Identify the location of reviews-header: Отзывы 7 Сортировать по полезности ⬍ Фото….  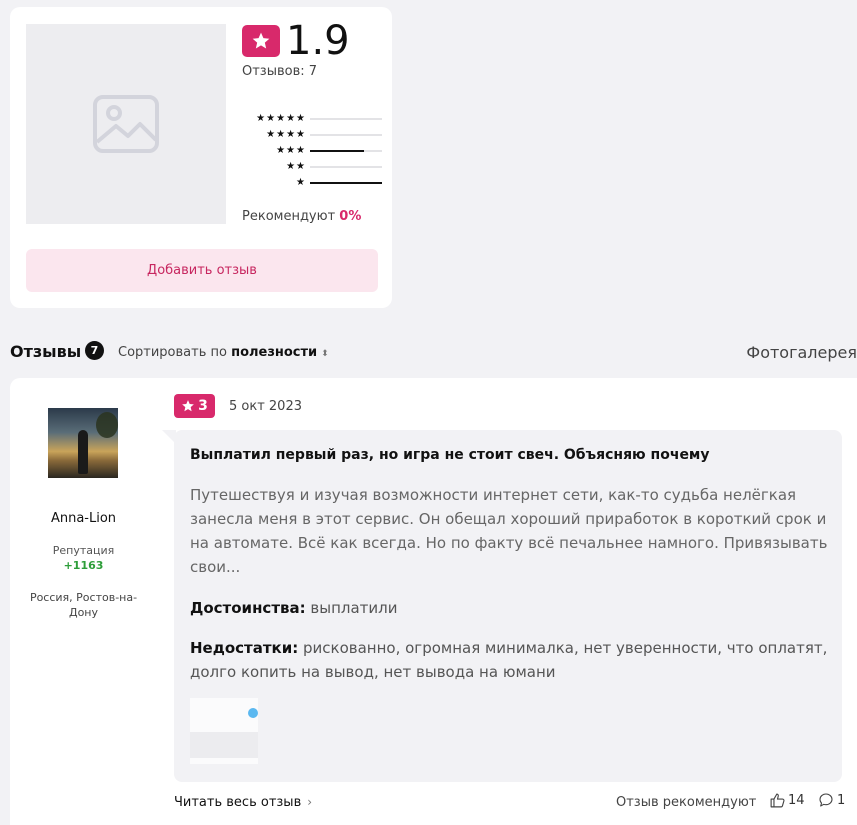
(433, 353).